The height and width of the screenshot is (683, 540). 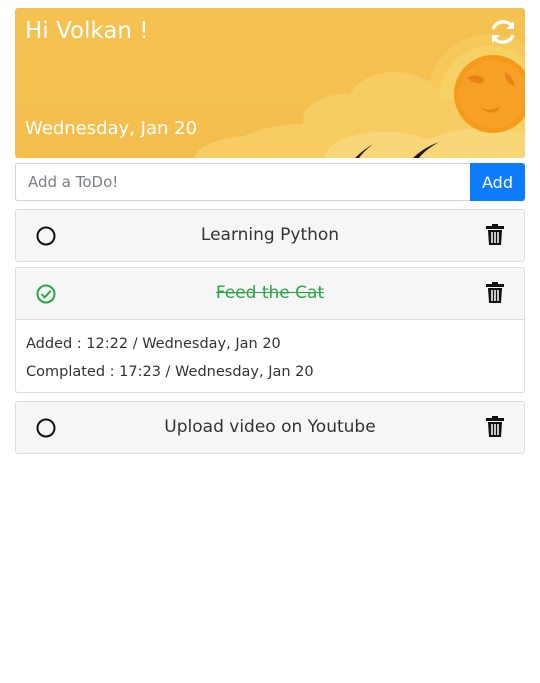 What do you see at coordinates (503, 32) in the screenshot?
I see `refresh-icon` at bounding box center [503, 32].